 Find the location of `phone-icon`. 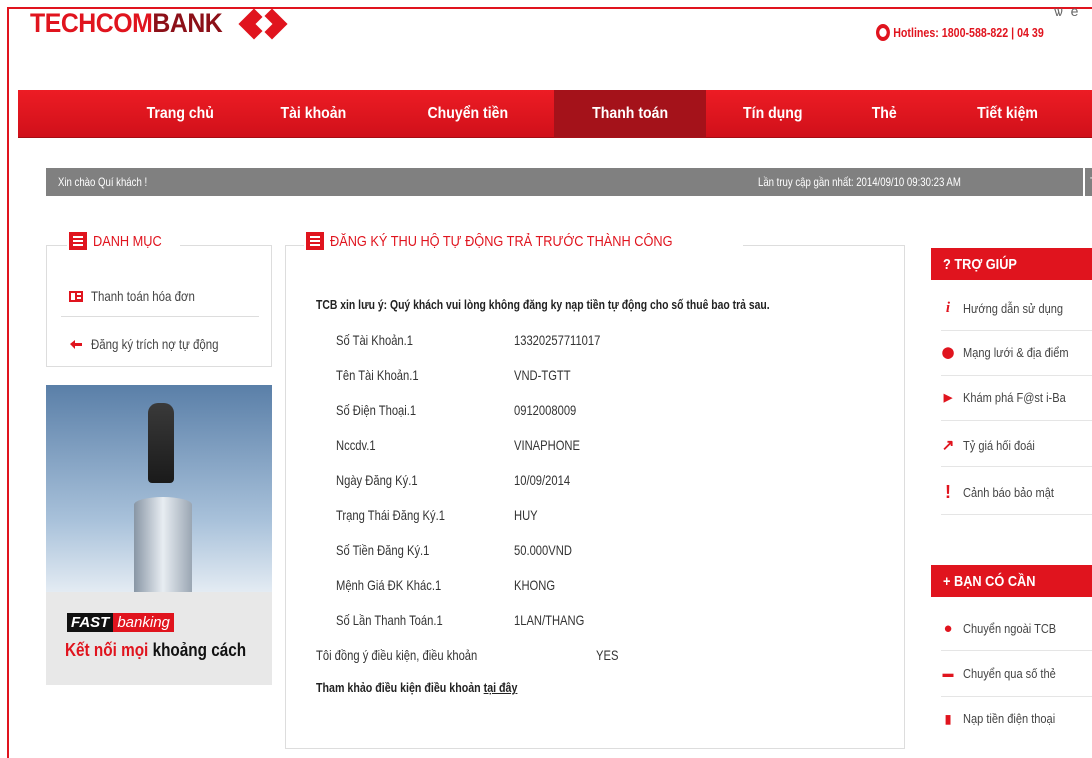

phone-icon is located at coordinates (883, 32).